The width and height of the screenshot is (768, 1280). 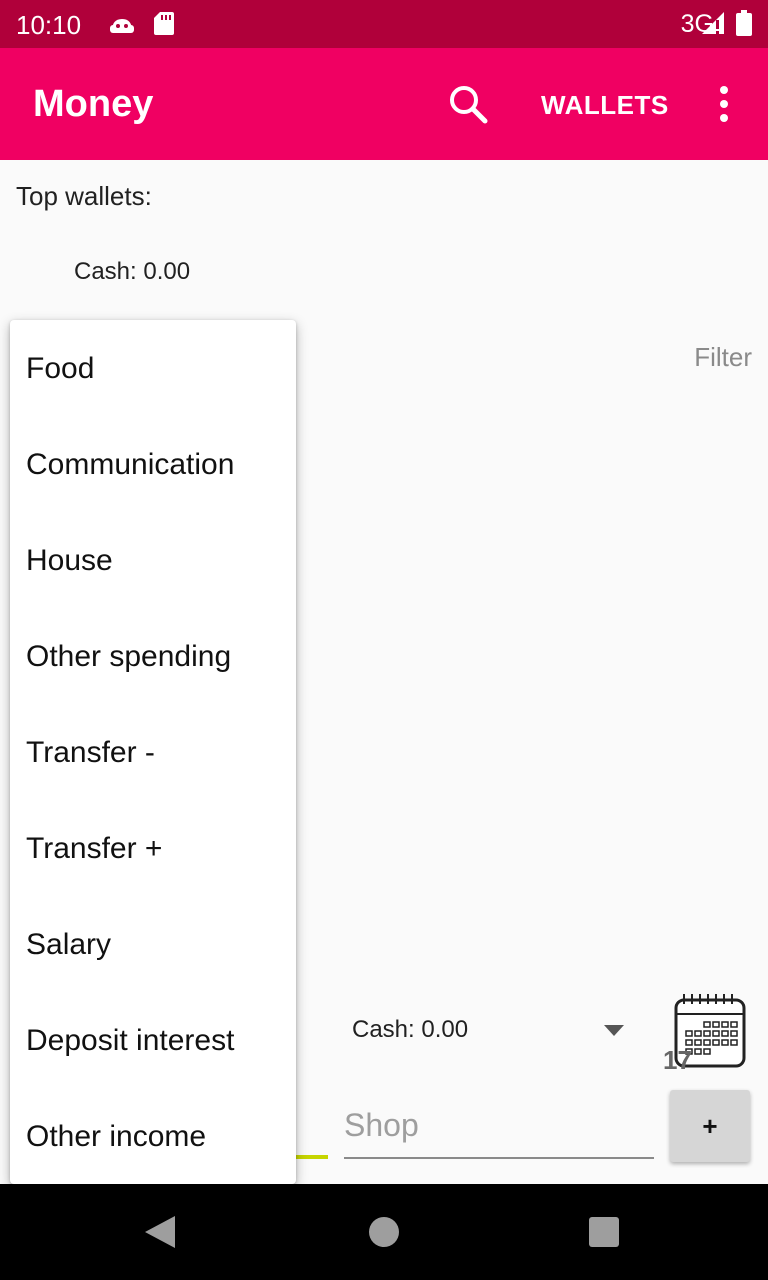 I want to click on menu-item-transfer-plus: Transfer +, so click(x=153, y=849).